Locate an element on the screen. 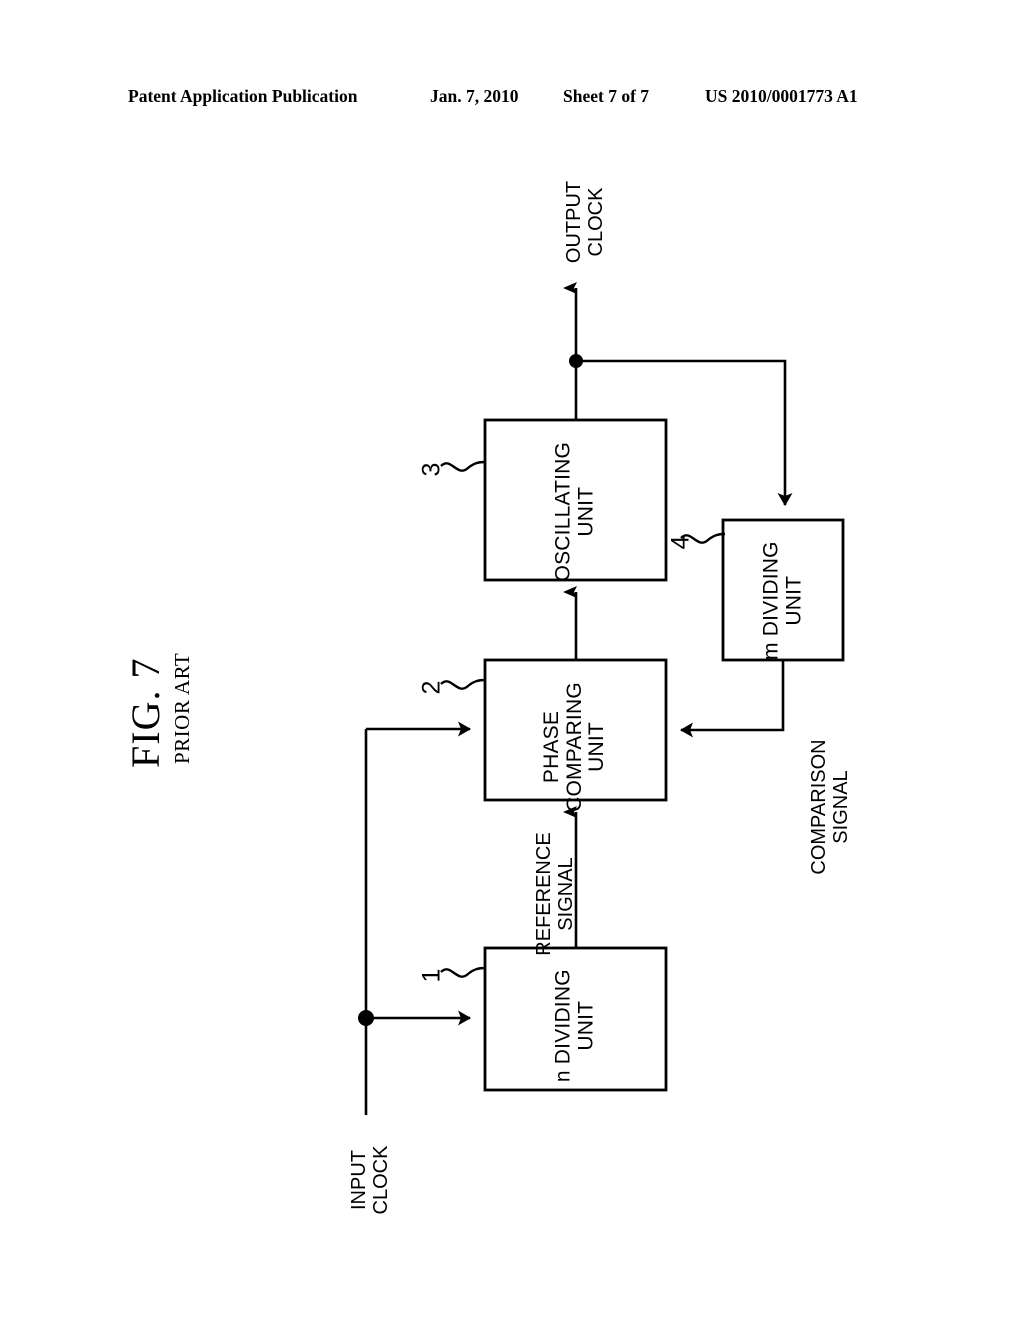 Image resolution: width=1024 pixels, height=1320 pixels. label-m-dividing-unit: m DIVIDING UNIT is located at coordinates (782, 601).